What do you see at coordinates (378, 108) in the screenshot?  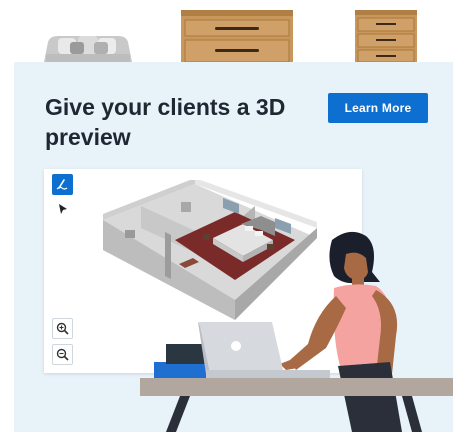 I see `learn-more-button: Learn More` at bounding box center [378, 108].